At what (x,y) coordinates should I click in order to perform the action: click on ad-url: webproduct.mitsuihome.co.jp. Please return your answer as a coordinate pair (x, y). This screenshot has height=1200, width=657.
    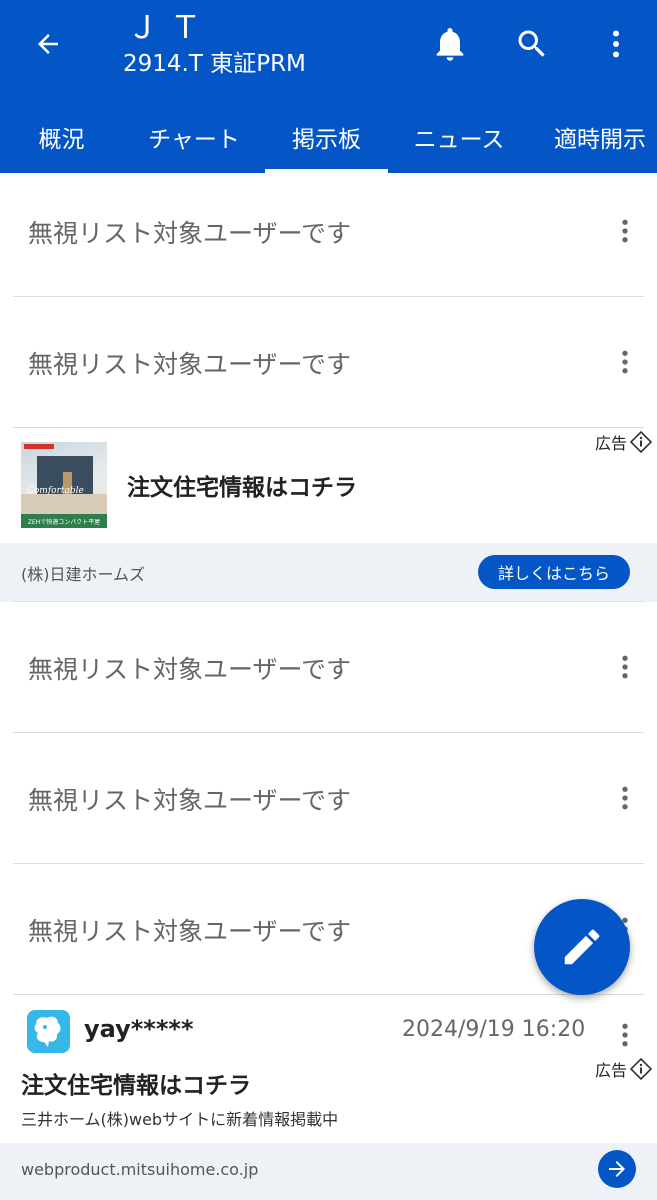
    Looking at the image, I should click on (139, 1169).